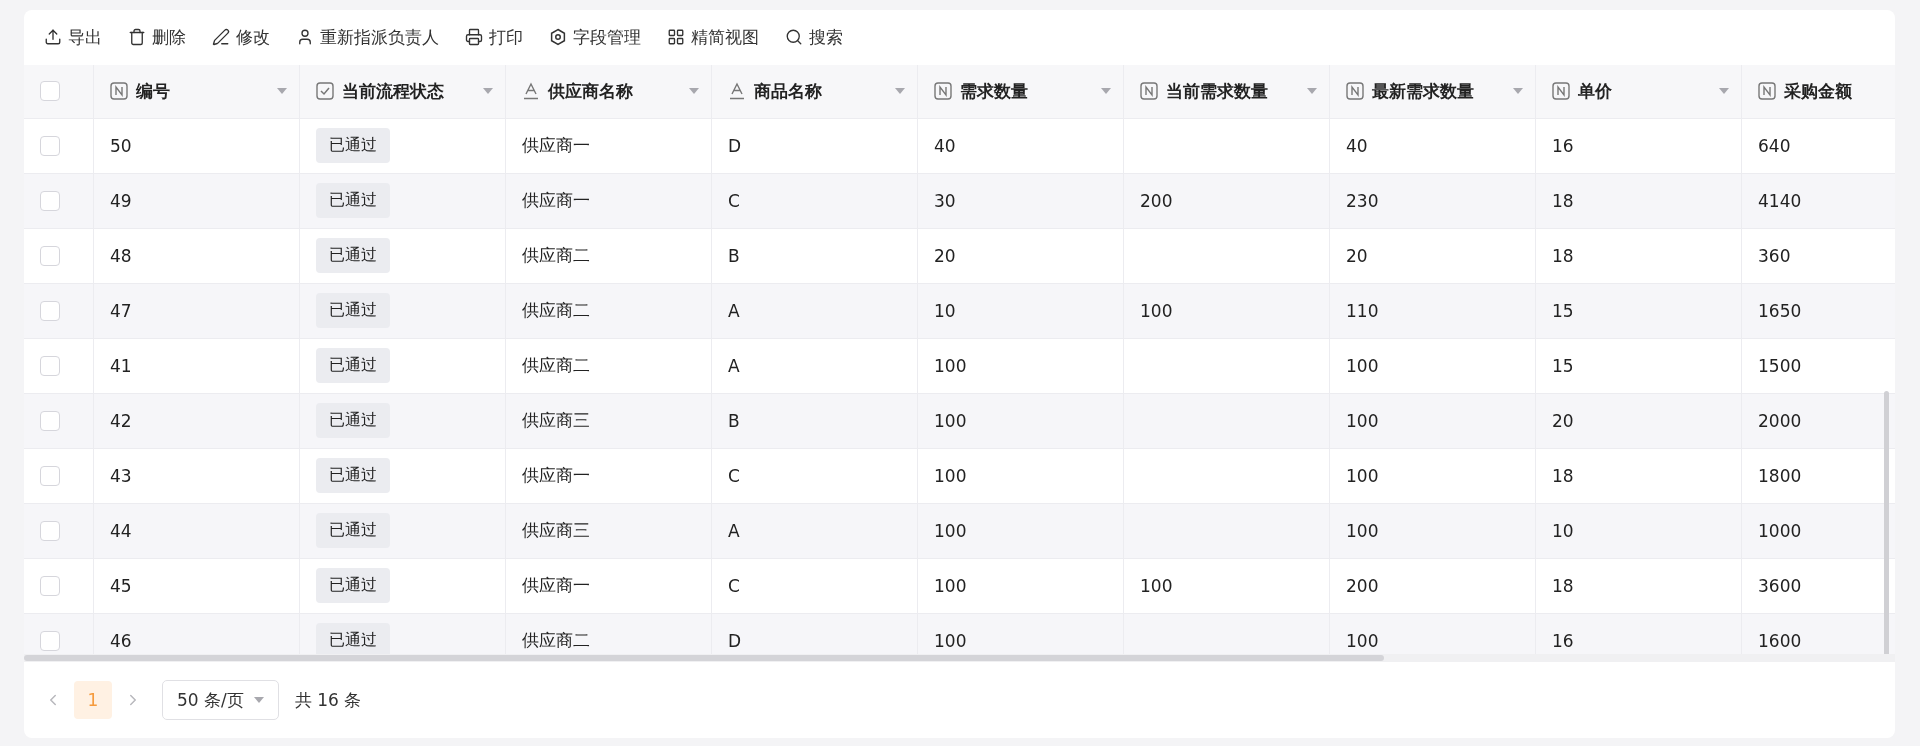 This screenshot has height=746, width=1920. What do you see at coordinates (73, 37) in the screenshot?
I see `toolbar-button: 导出` at bounding box center [73, 37].